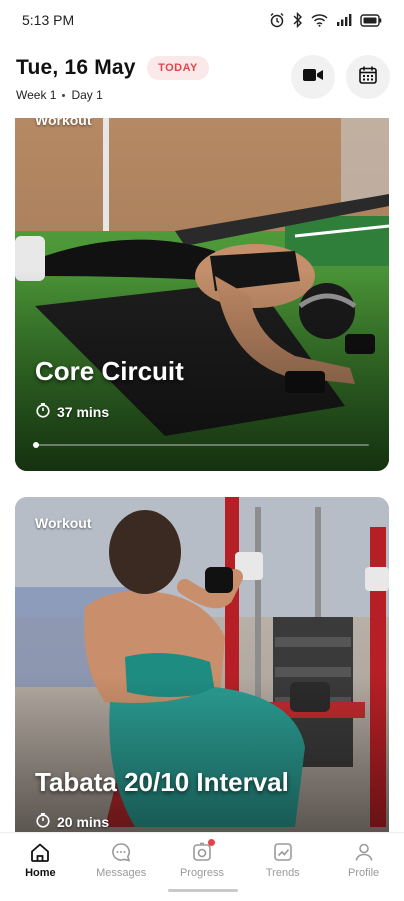 The image size is (404, 901). Describe the element at coordinates (178, 68) in the screenshot. I see `today-badge: TODAY` at that location.